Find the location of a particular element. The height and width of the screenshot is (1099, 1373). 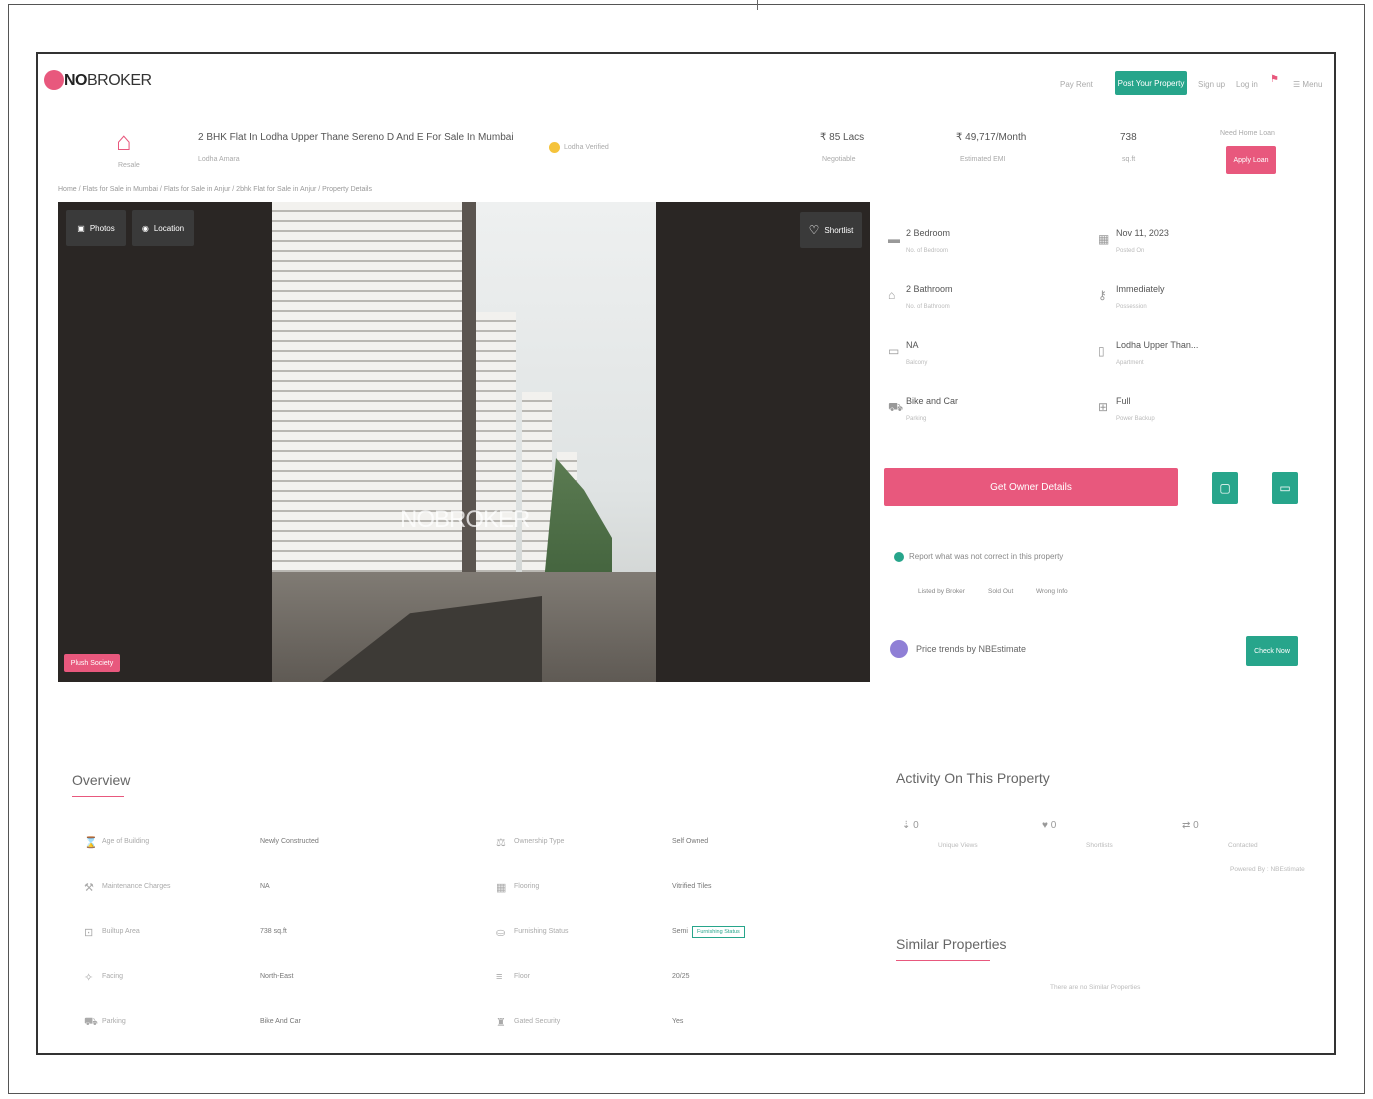

area-label: sq.ft is located at coordinates (1129, 159).